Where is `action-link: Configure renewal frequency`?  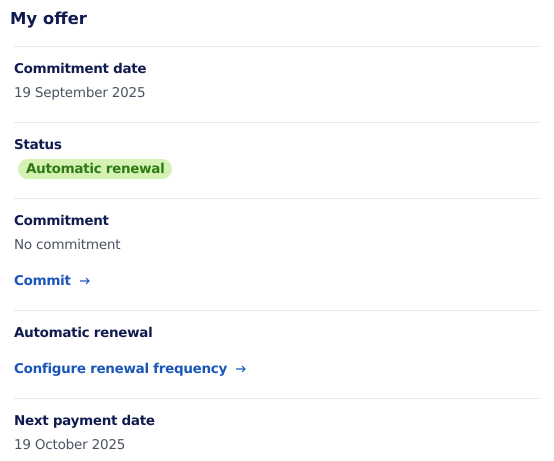 action-link: Configure renewal frequency is located at coordinates (130, 369).